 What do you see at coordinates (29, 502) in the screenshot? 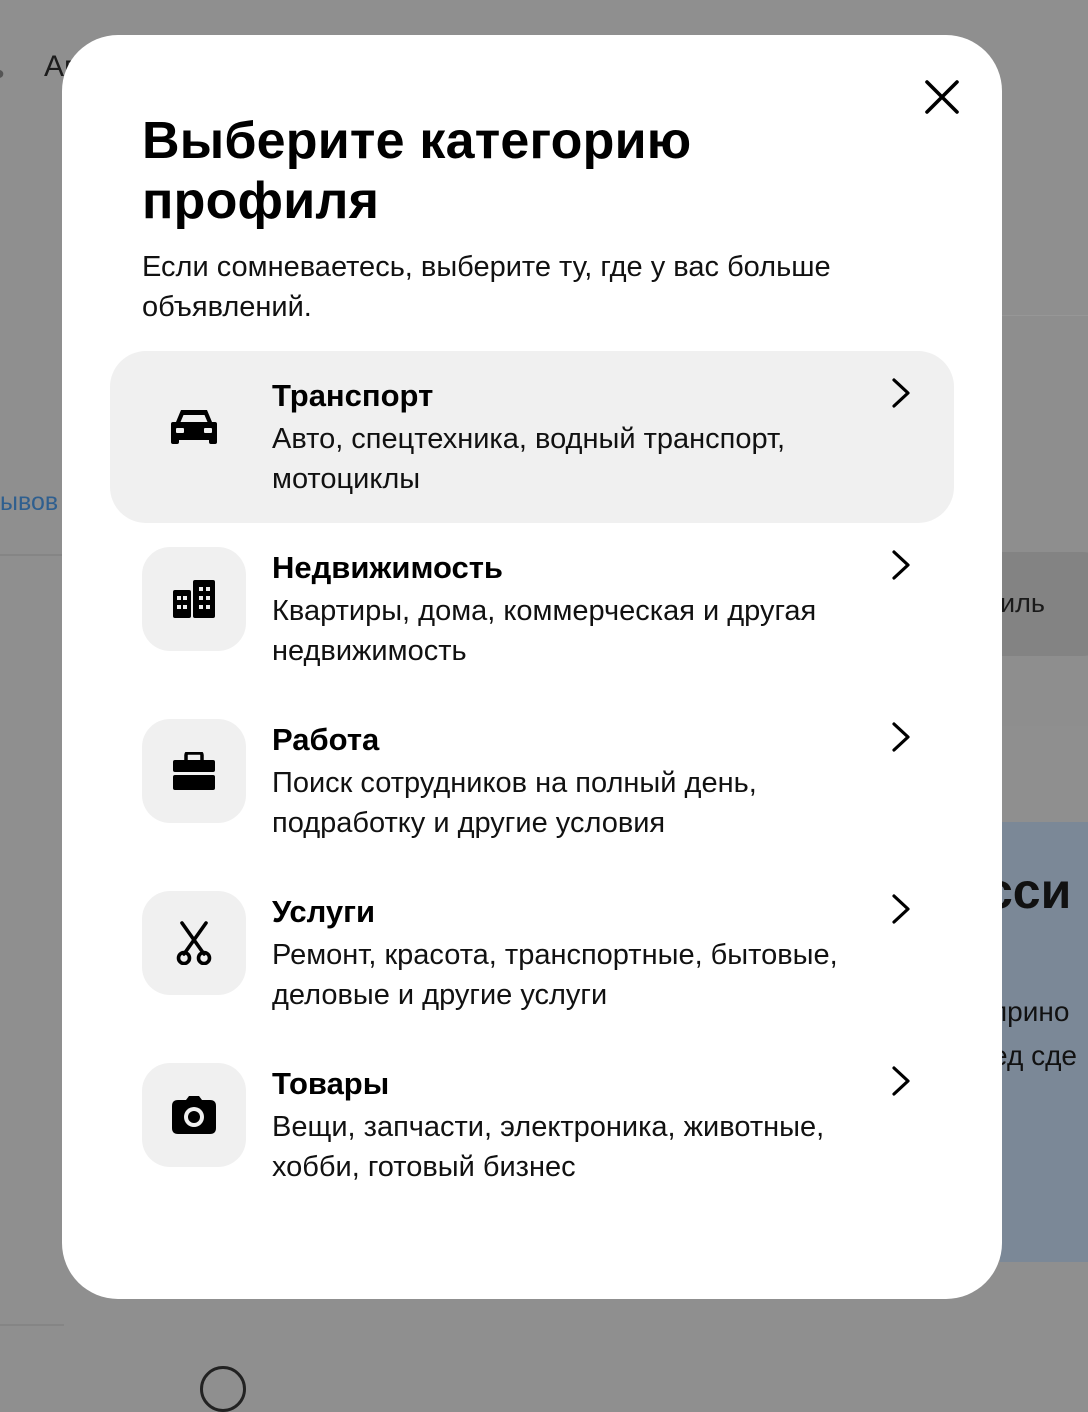
I see `background-link: ывов` at bounding box center [29, 502].